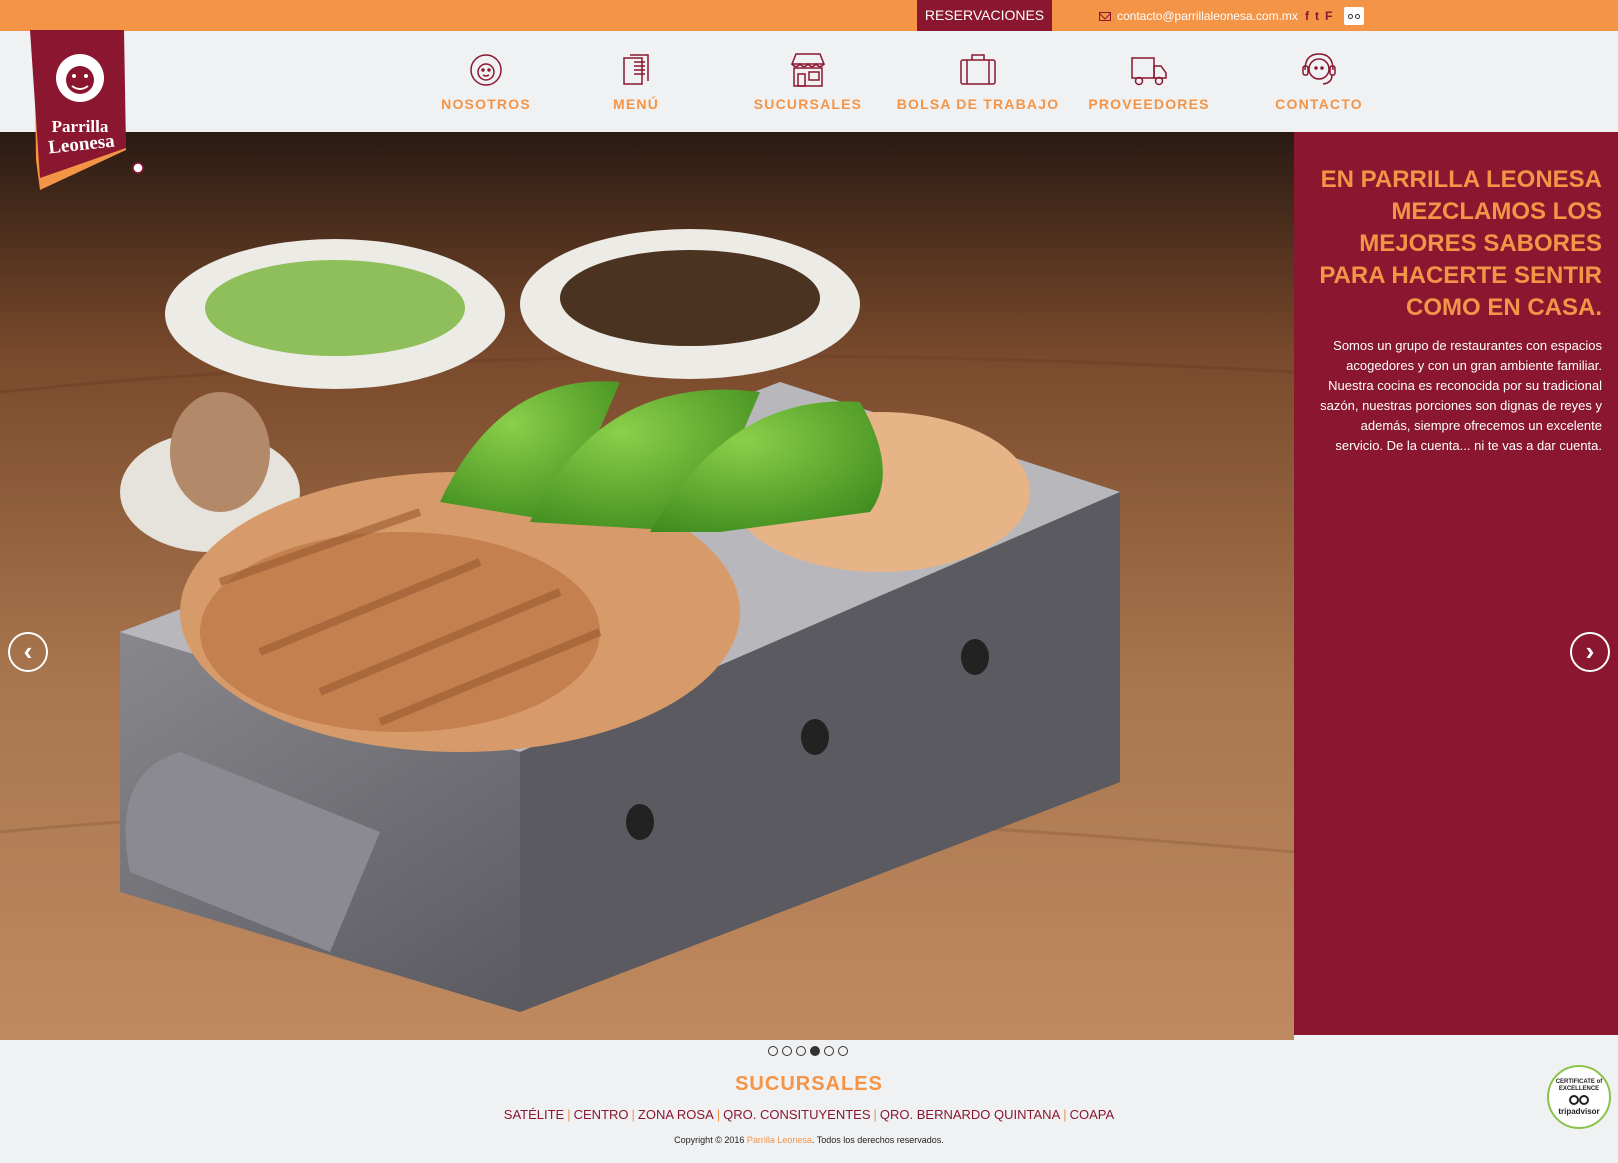 The width and height of the screenshot is (1618, 1163). What do you see at coordinates (1579, 1085) in the screenshot?
I see `certificate-text: CERTIFICATE of EXCELLENCE` at bounding box center [1579, 1085].